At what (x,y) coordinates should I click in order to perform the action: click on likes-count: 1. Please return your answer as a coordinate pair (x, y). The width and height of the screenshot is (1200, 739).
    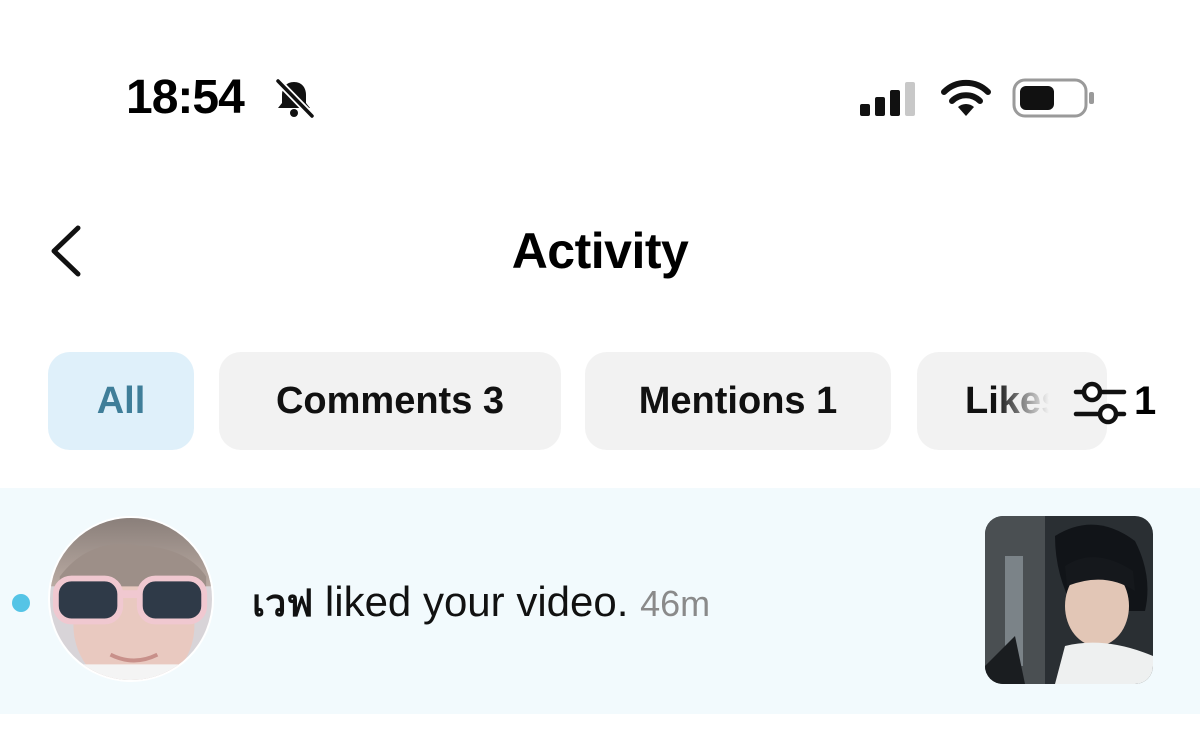
    Looking at the image, I should click on (1145, 401).